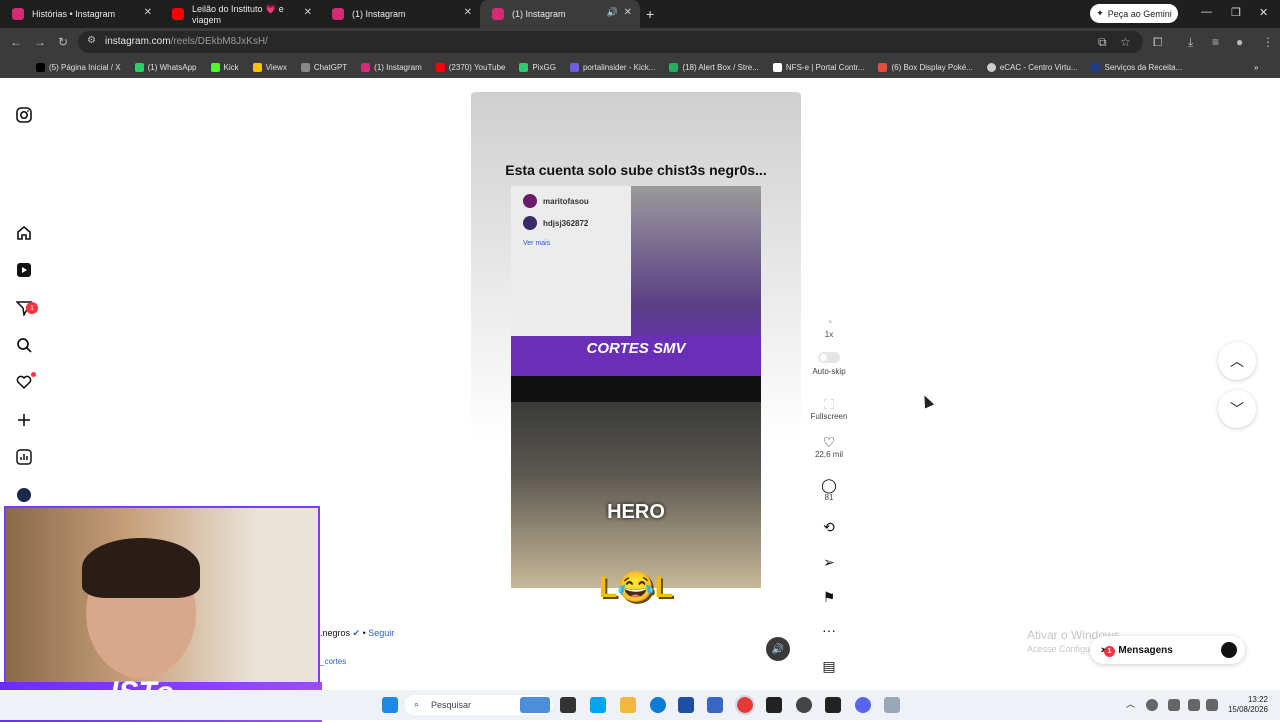 Image resolution: width=1280 pixels, height=722 pixels. I want to click on task-view-icon, so click(568, 705).